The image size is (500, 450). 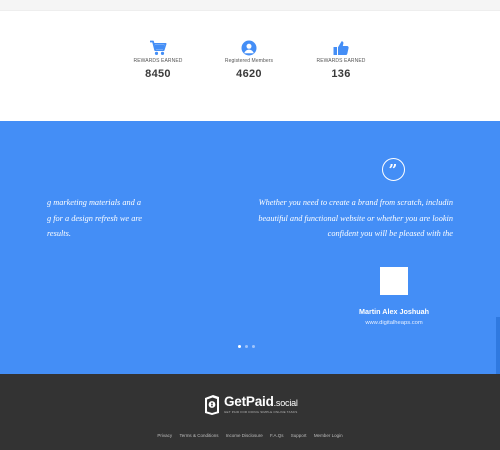 What do you see at coordinates (244, 435) in the screenshot?
I see `footer-link-income-disclosure: Income Disclosure` at bounding box center [244, 435].